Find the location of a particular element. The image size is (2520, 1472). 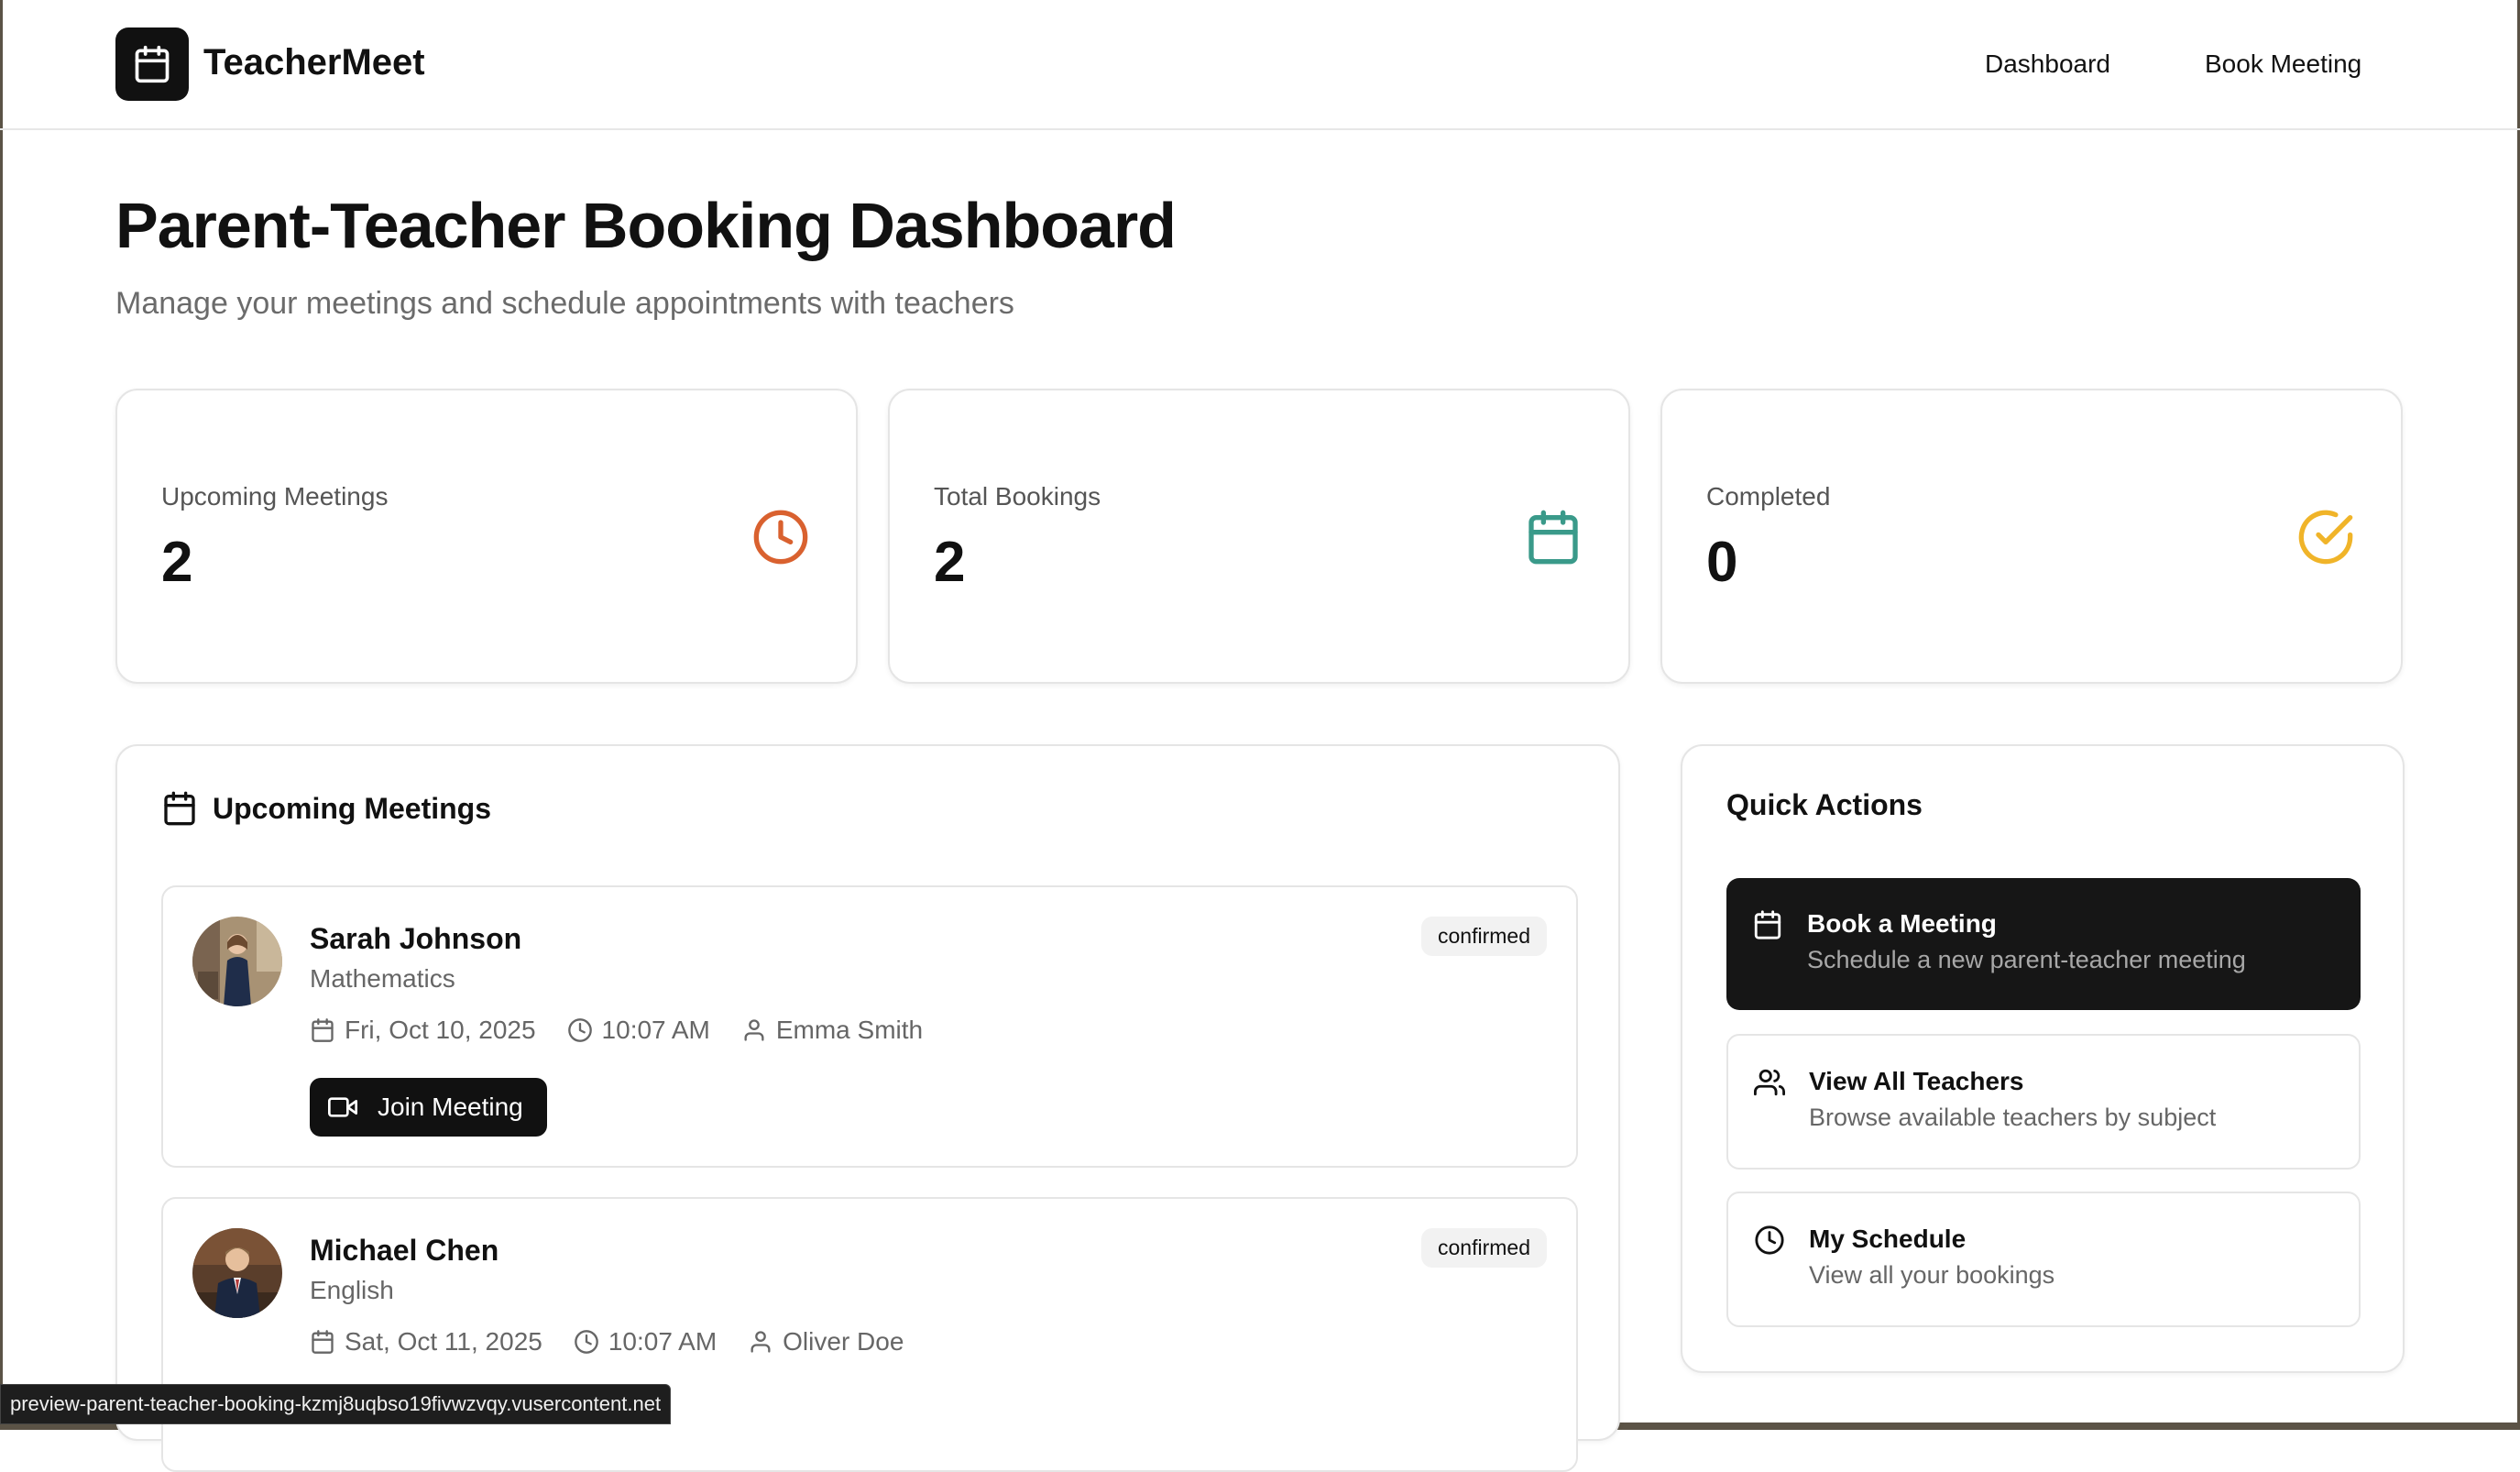

stat-card-total: Total Bookings 2 is located at coordinates (1259, 536).